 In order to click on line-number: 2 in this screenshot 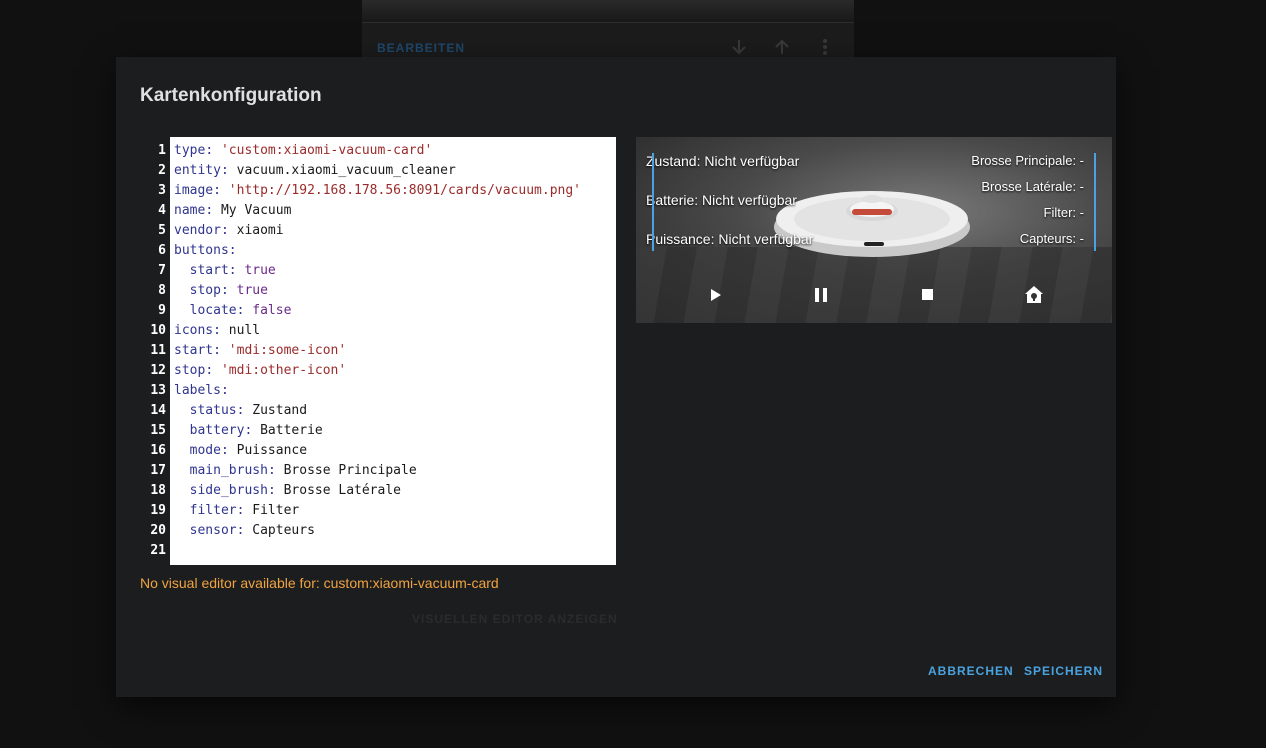, I will do `click(162, 170)`.